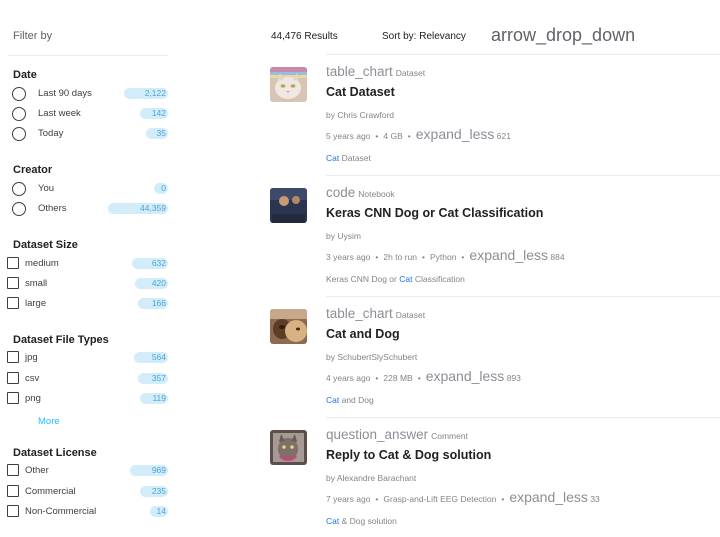  I want to click on count-badge: 119, so click(154, 398).